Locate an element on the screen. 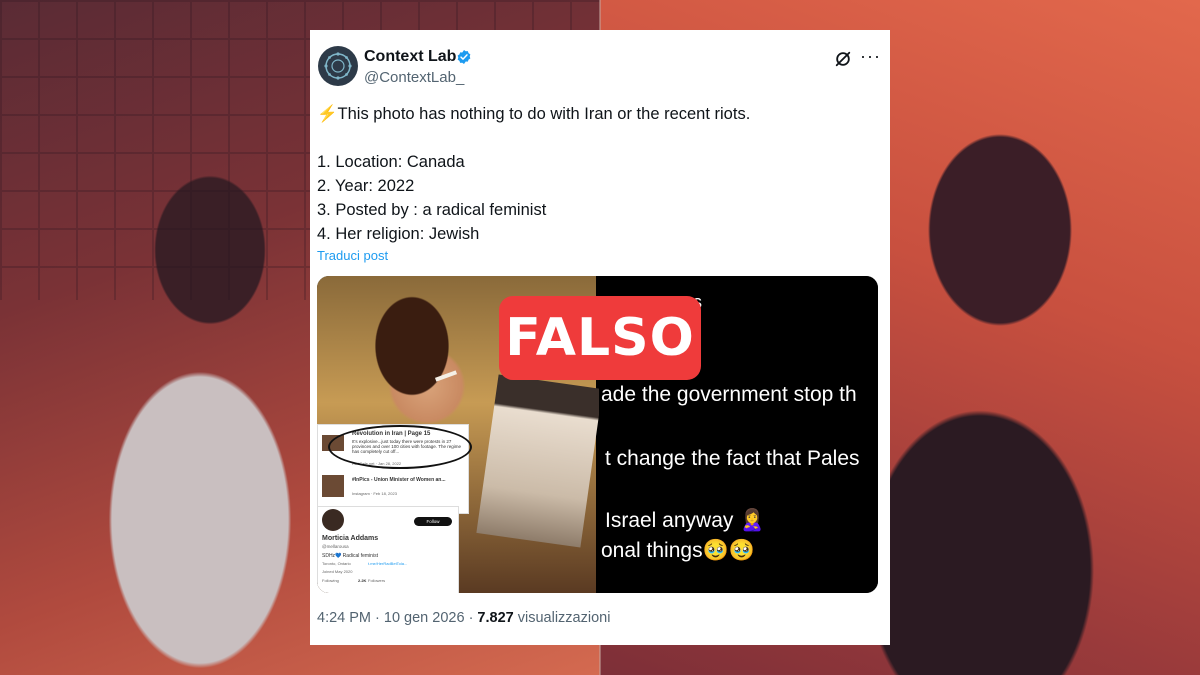 This screenshot has width=1200, height=675. profile-followers-count: 2.2K is located at coordinates (362, 580).